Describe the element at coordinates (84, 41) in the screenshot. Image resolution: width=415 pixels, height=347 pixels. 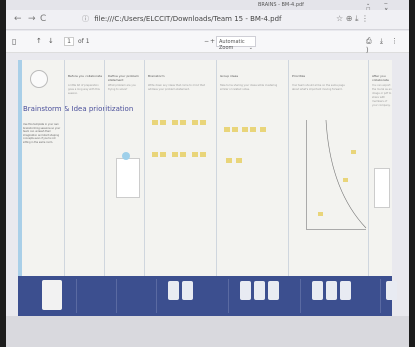
I see `page-total: of 1` at that location.